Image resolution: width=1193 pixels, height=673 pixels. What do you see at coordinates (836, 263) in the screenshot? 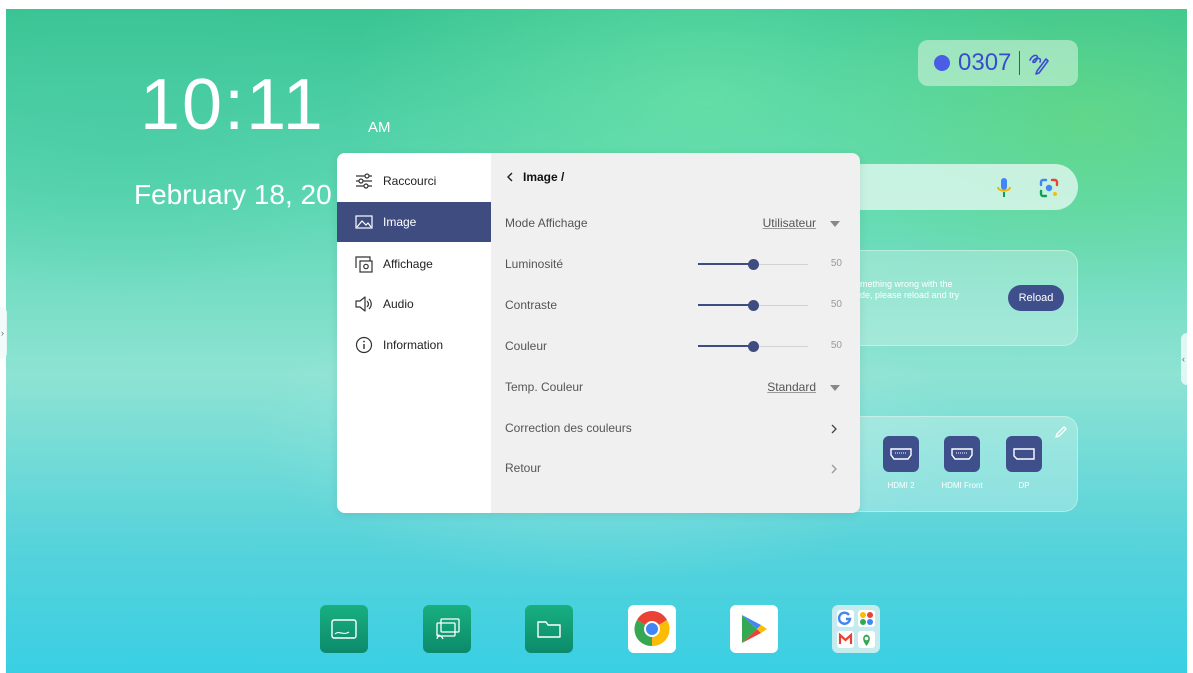
I see `luminosite-value: 50` at bounding box center [836, 263].